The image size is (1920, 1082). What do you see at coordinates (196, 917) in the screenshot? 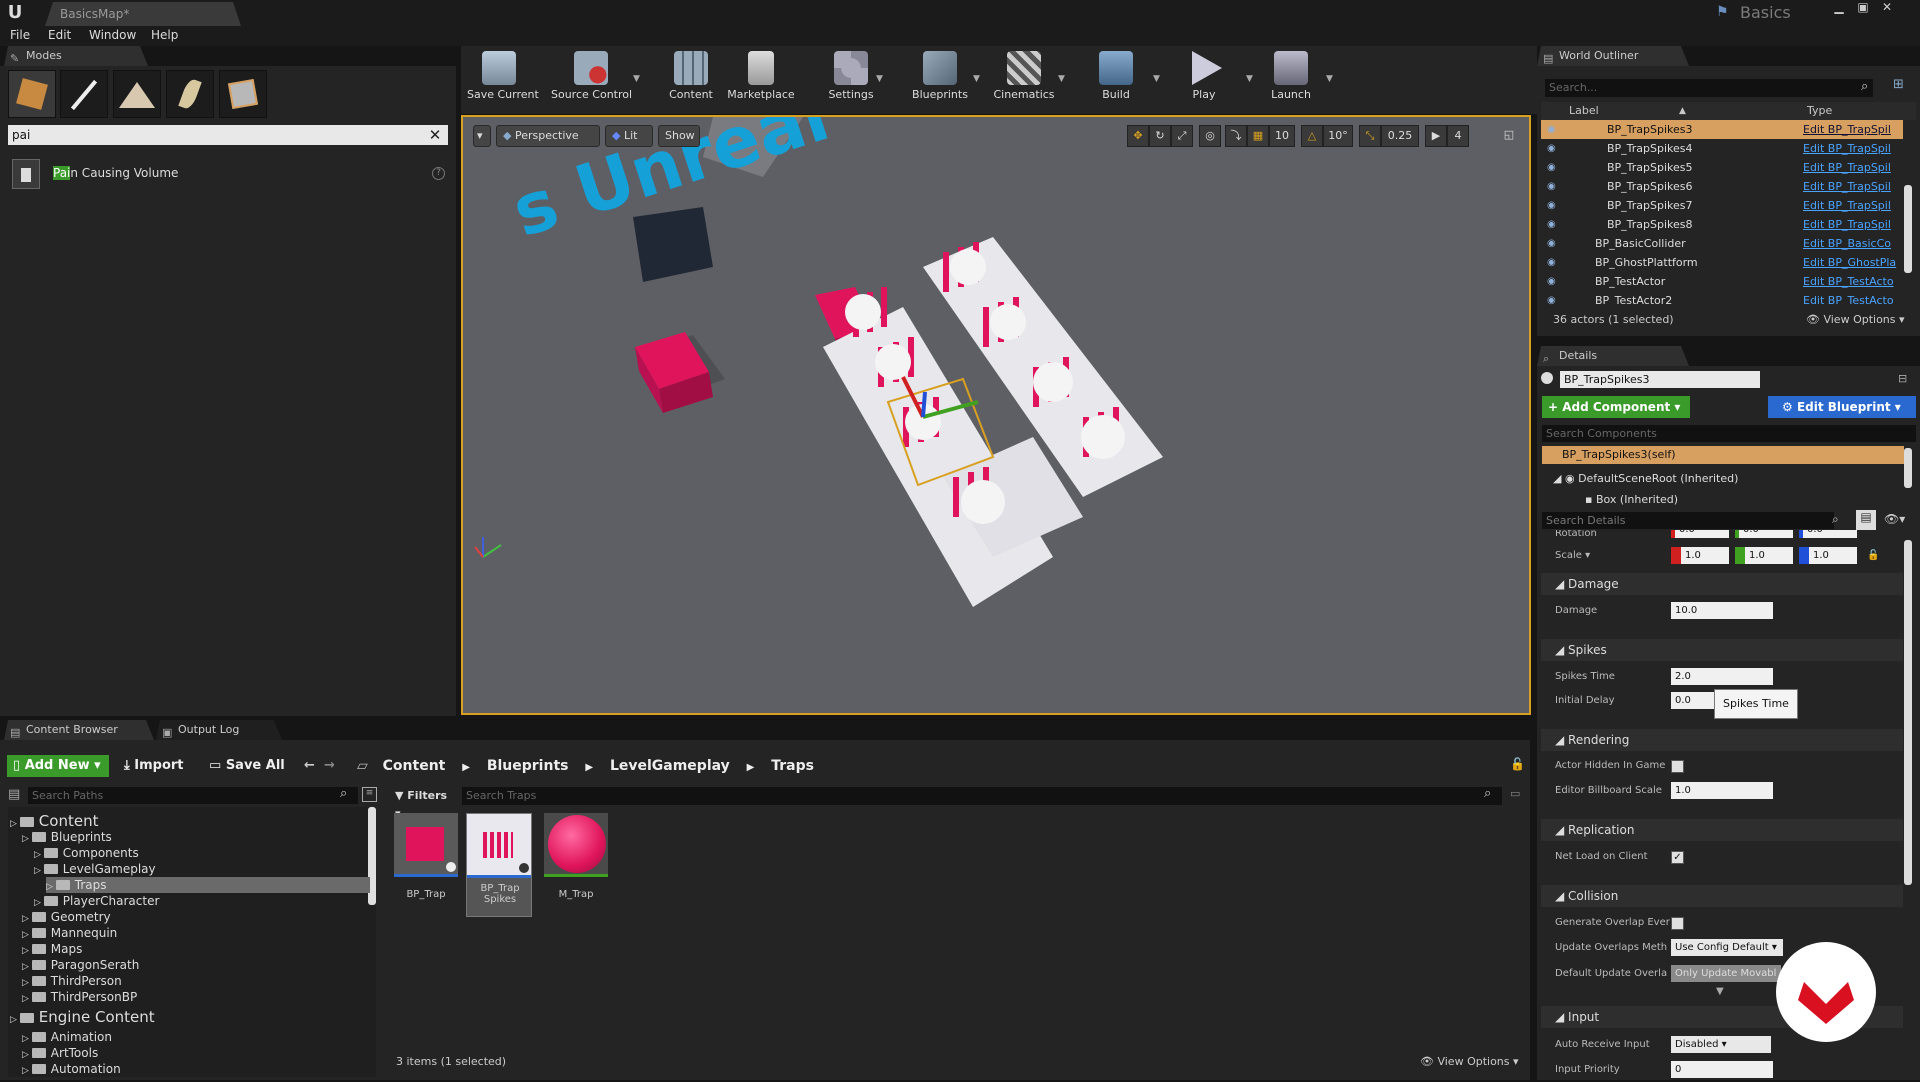
I see `tree-folder-item: ▷ Geometry` at bounding box center [196, 917].